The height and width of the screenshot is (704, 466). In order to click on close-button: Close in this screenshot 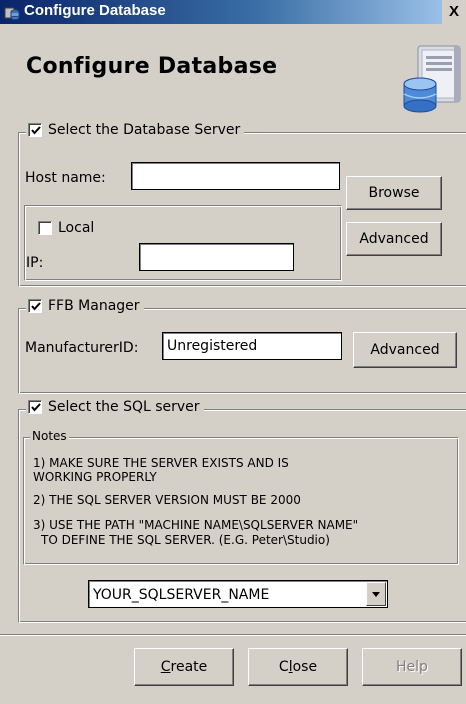, I will do `click(298, 667)`.